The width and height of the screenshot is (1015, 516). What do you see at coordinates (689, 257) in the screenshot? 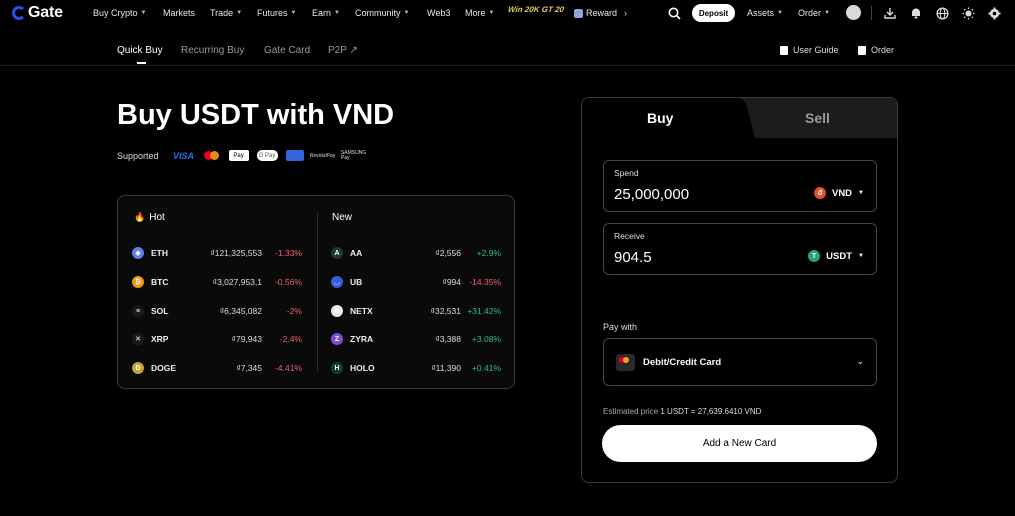
I see `receive-input` at bounding box center [689, 257].